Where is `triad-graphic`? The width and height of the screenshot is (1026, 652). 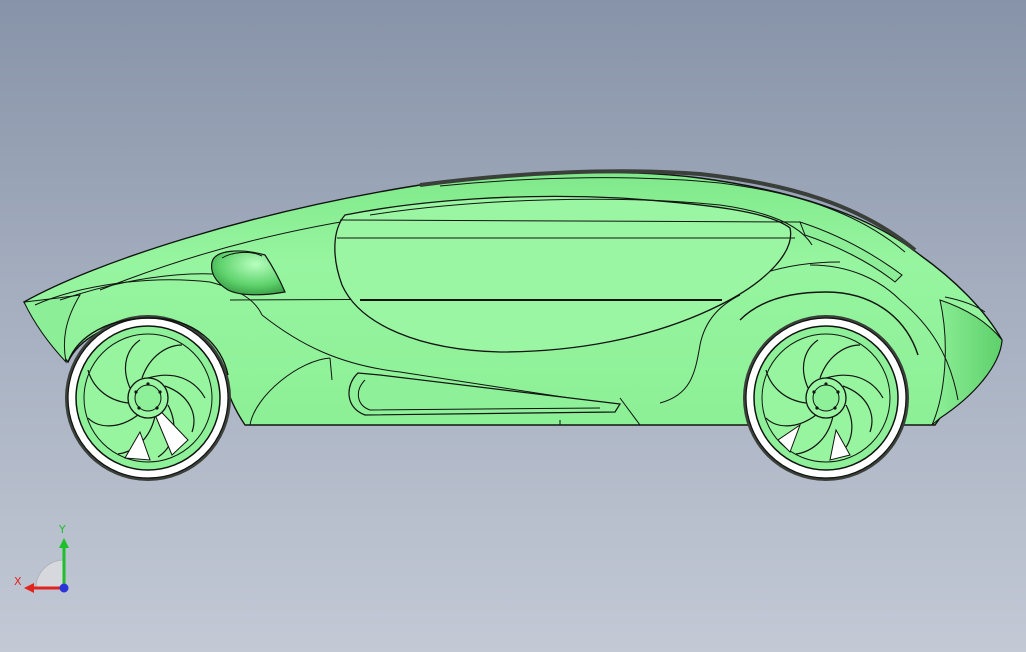
triad-graphic is located at coordinates (46, 565).